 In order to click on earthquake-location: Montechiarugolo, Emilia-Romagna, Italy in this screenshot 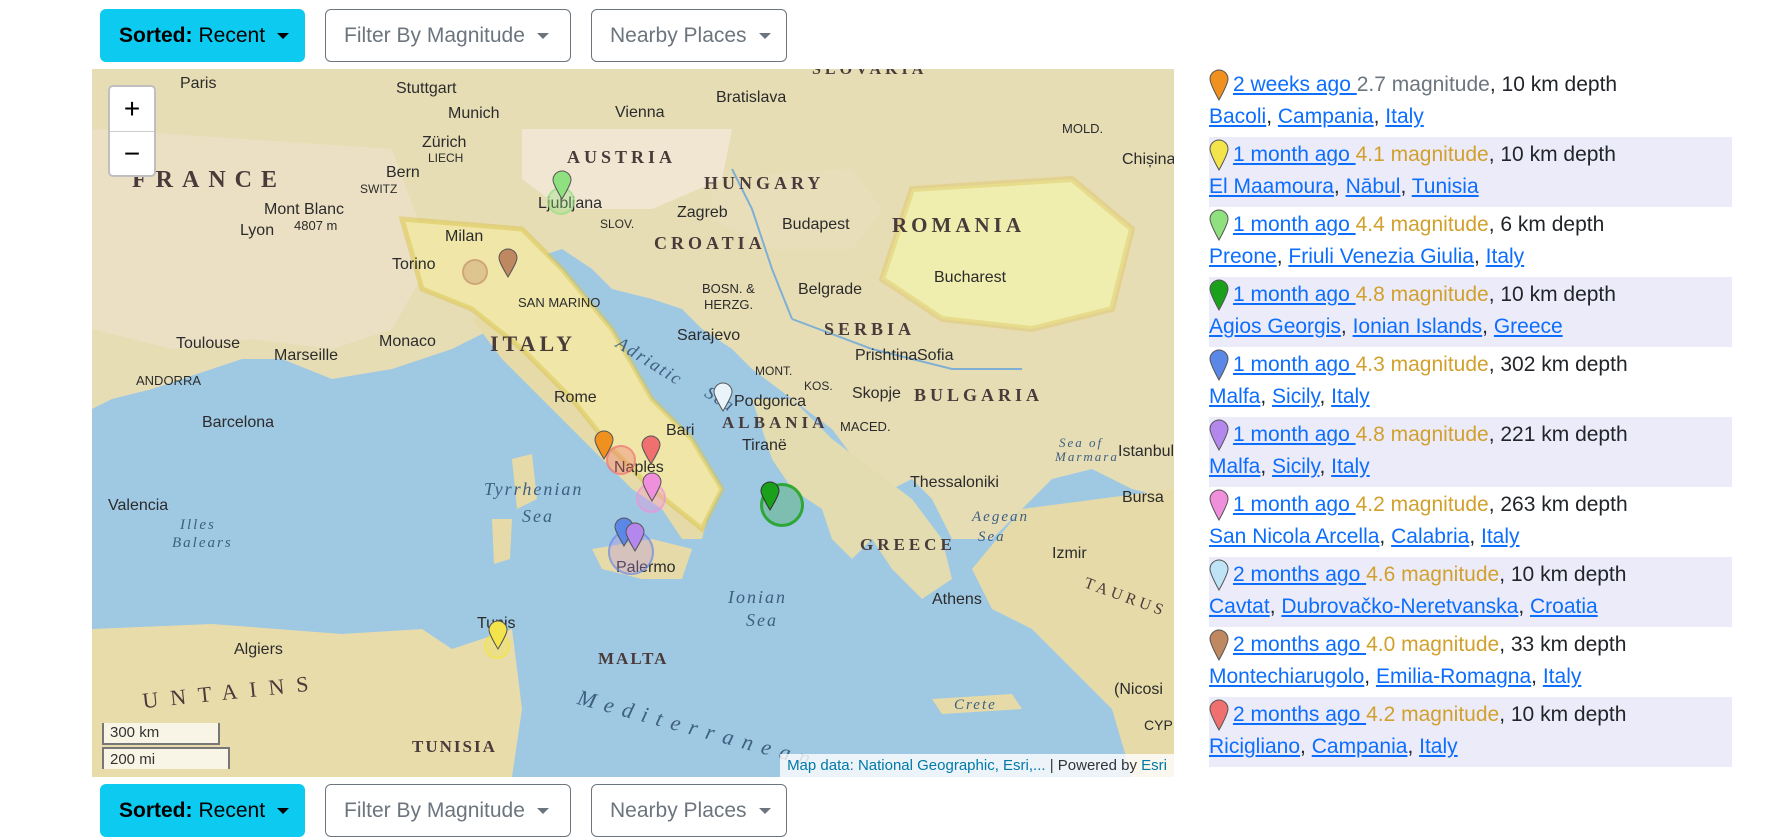, I will do `click(1470, 677)`.